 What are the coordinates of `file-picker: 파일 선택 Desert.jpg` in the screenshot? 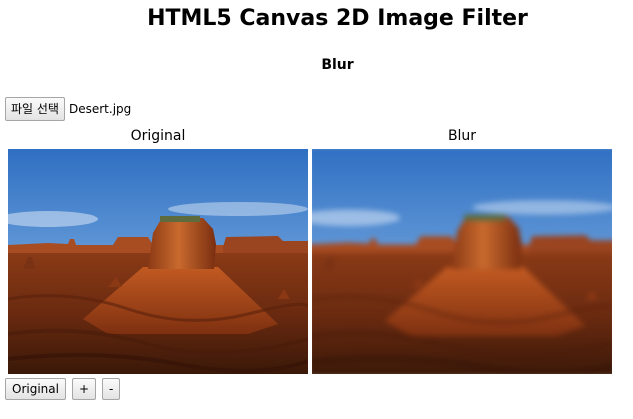 It's located at (68, 109).